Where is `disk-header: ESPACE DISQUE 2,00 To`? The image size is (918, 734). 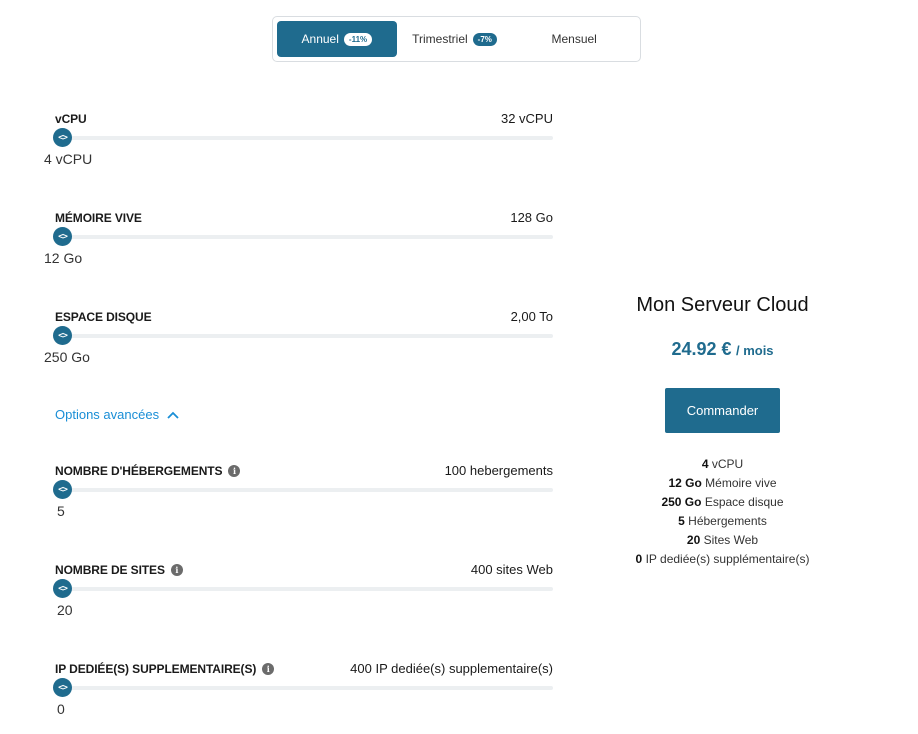 disk-header: ESPACE DISQUE 2,00 To is located at coordinates (304, 316).